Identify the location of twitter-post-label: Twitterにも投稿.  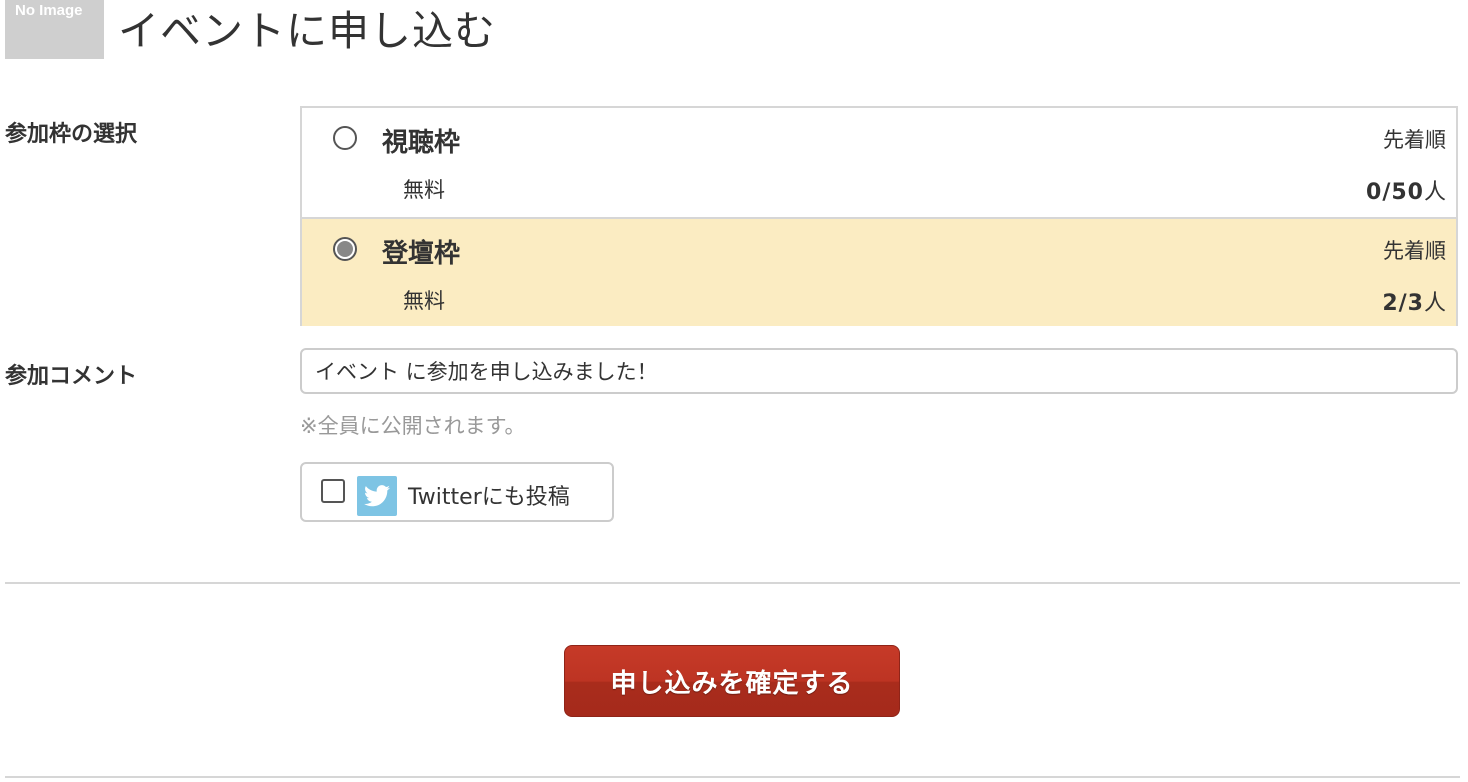
(489, 497).